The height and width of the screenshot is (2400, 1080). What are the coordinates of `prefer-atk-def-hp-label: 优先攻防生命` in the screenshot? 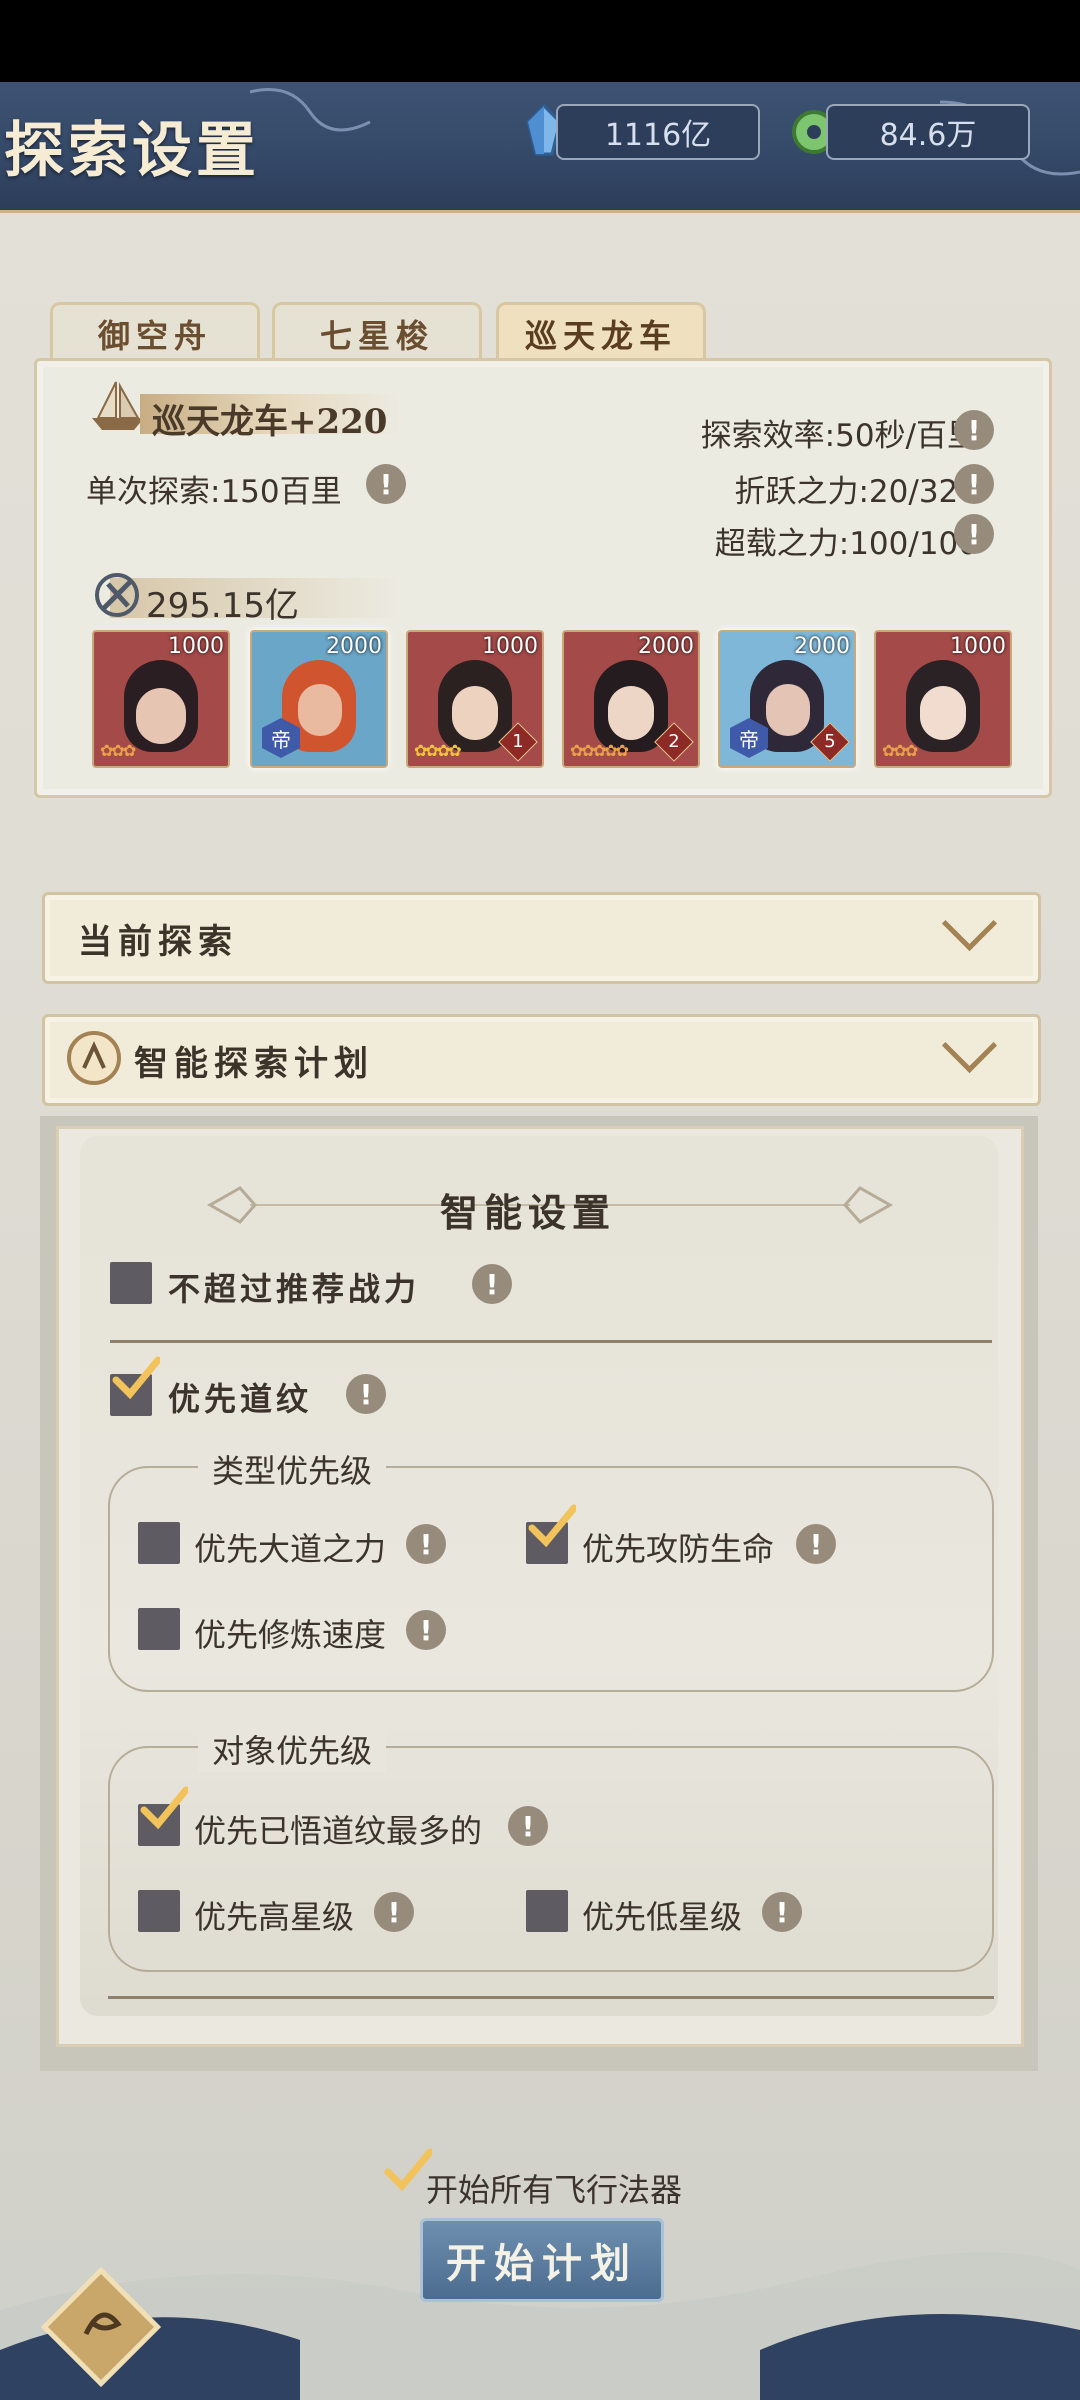 It's located at (678, 1549).